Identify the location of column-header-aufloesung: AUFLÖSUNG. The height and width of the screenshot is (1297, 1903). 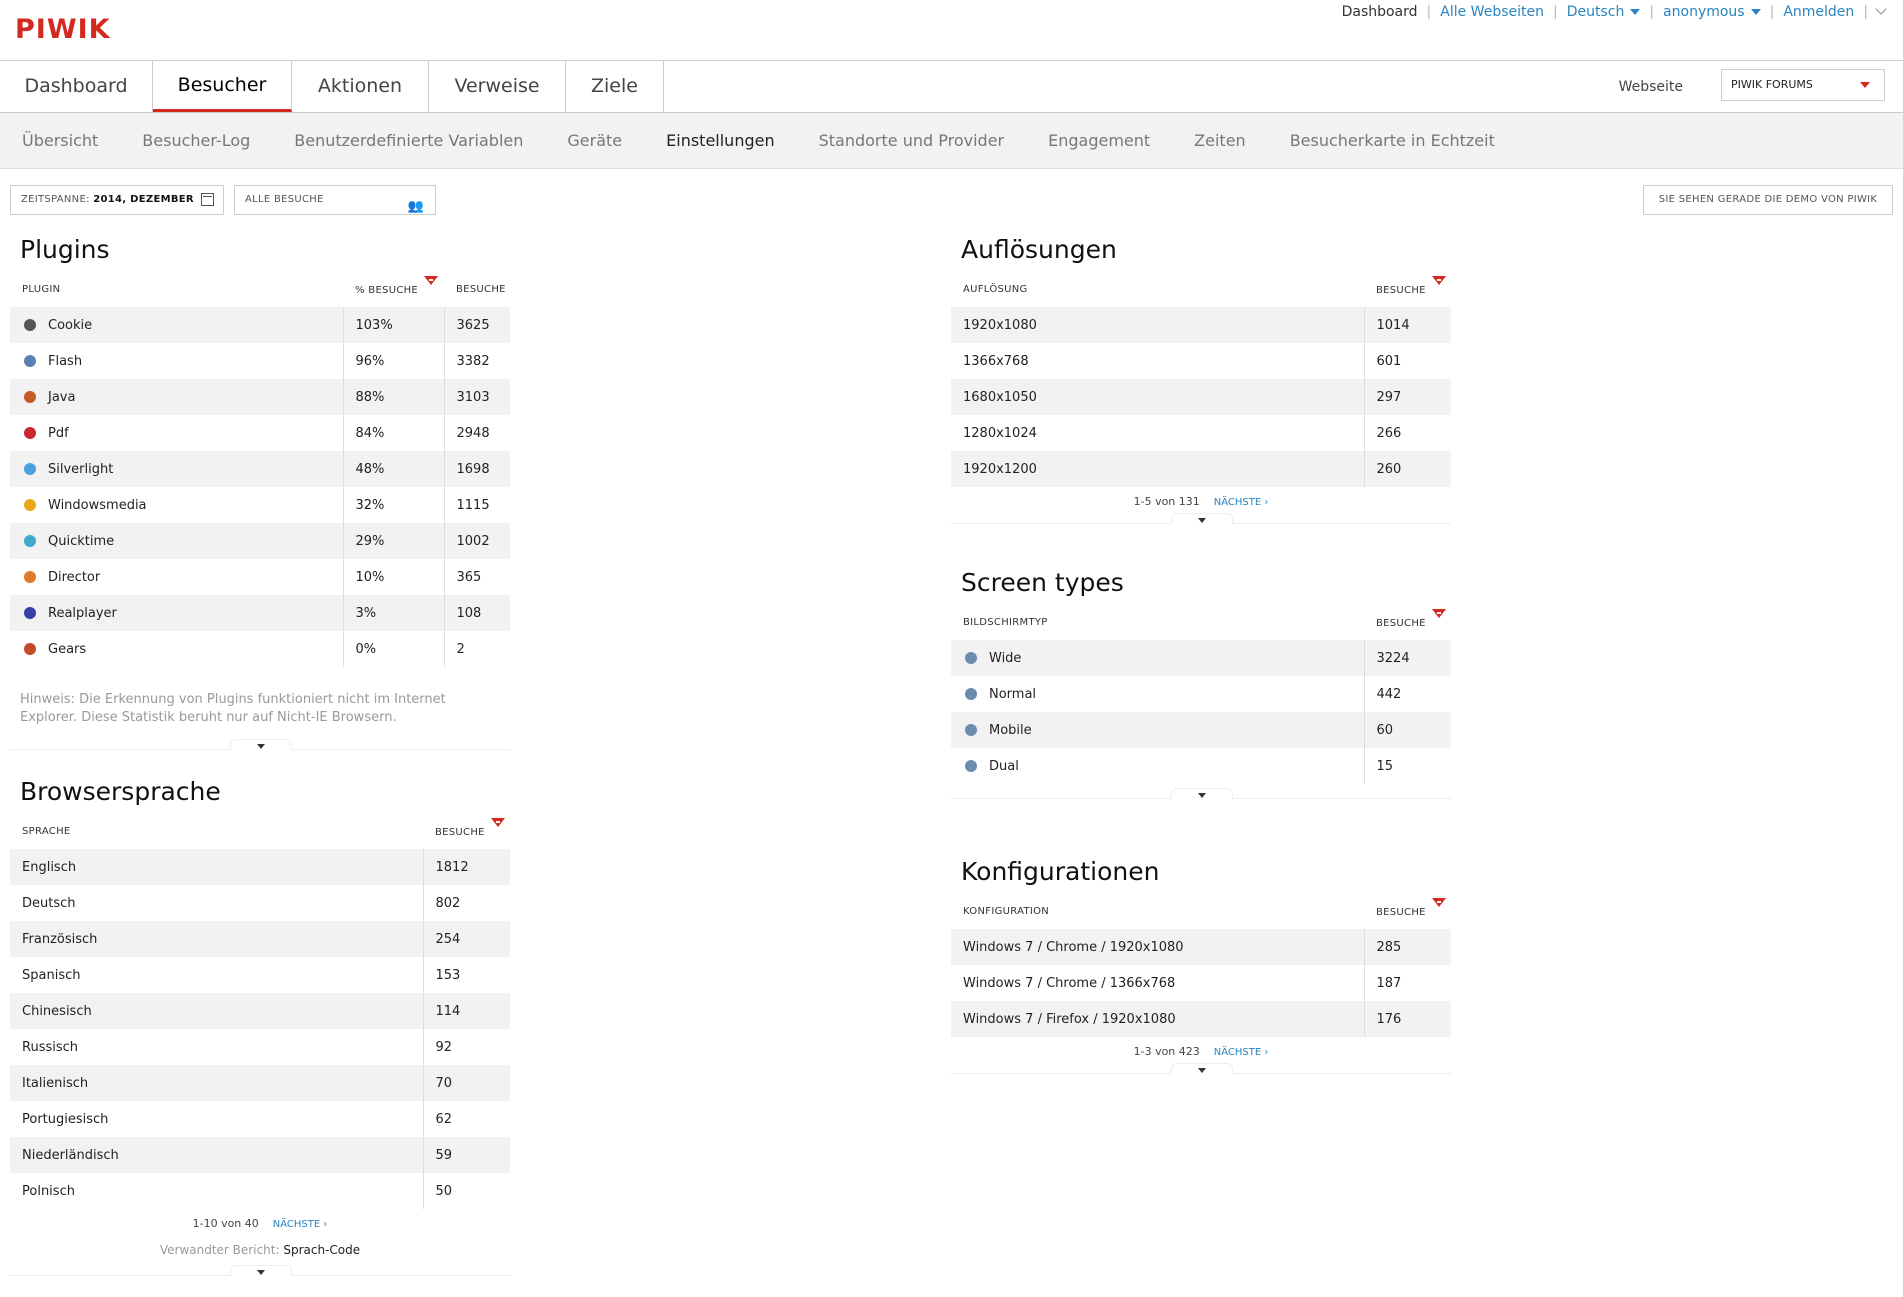
(1157, 289).